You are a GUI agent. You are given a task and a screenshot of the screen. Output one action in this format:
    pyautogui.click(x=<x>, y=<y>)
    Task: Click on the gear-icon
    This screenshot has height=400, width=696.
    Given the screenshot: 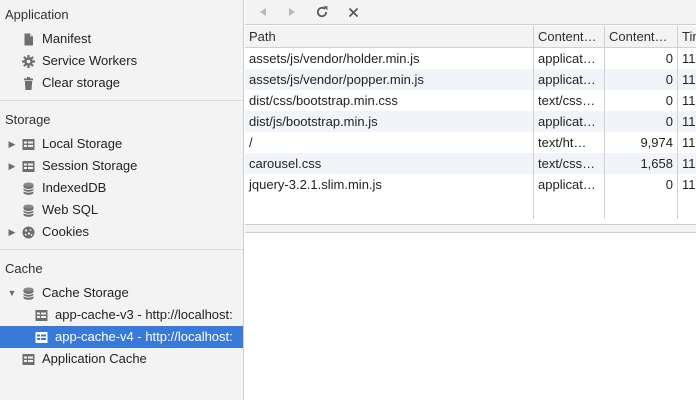 What is the action you would take?
    pyautogui.click(x=28, y=61)
    